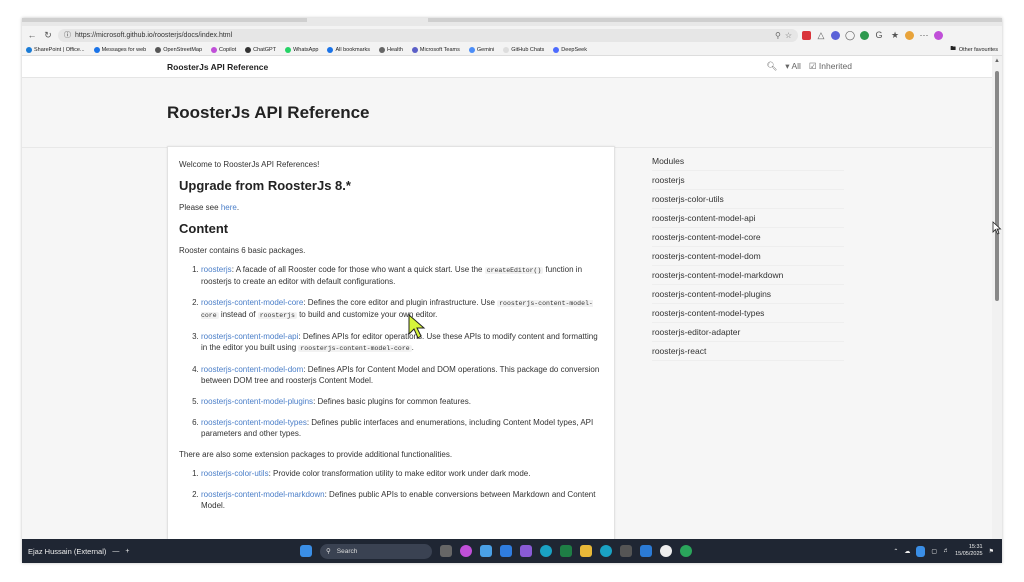 This screenshot has width=1024, height=582. What do you see at coordinates (924, 35) in the screenshot?
I see `more-menu-icon: ⋯` at bounding box center [924, 35].